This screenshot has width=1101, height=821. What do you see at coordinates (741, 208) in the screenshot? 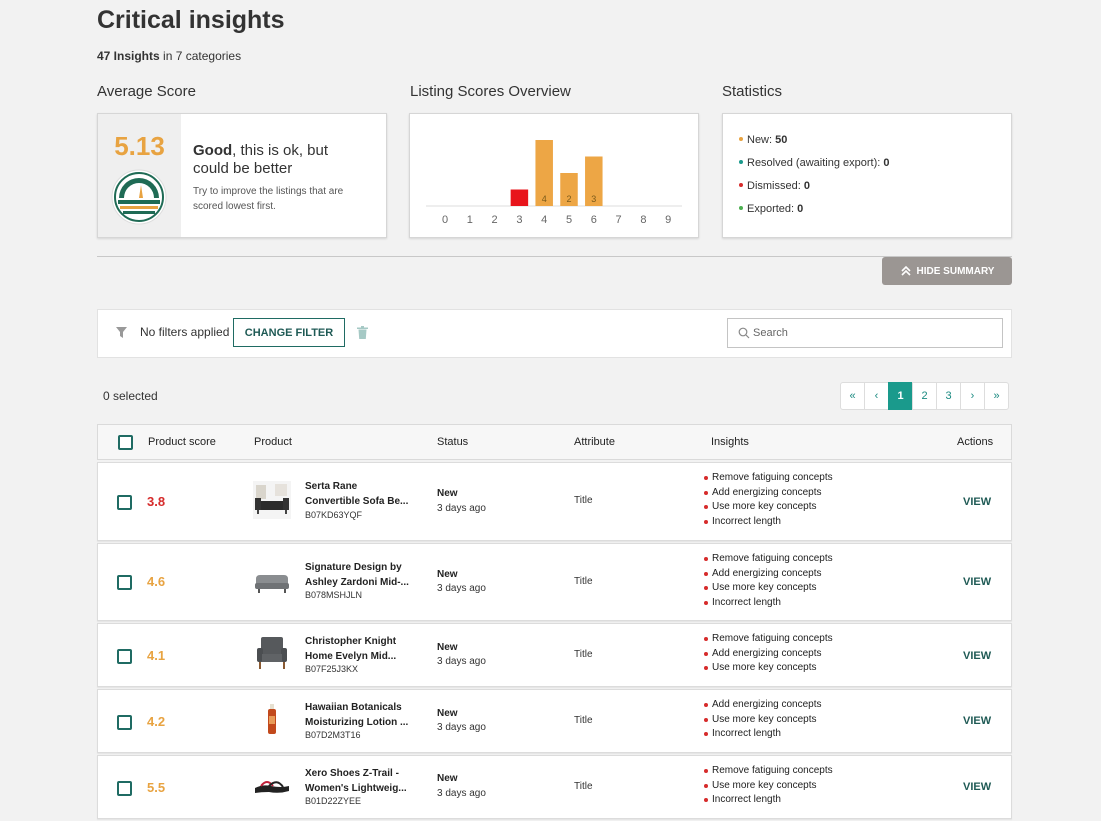
I see `stat-exported-dot` at bounding box center [741, 208].